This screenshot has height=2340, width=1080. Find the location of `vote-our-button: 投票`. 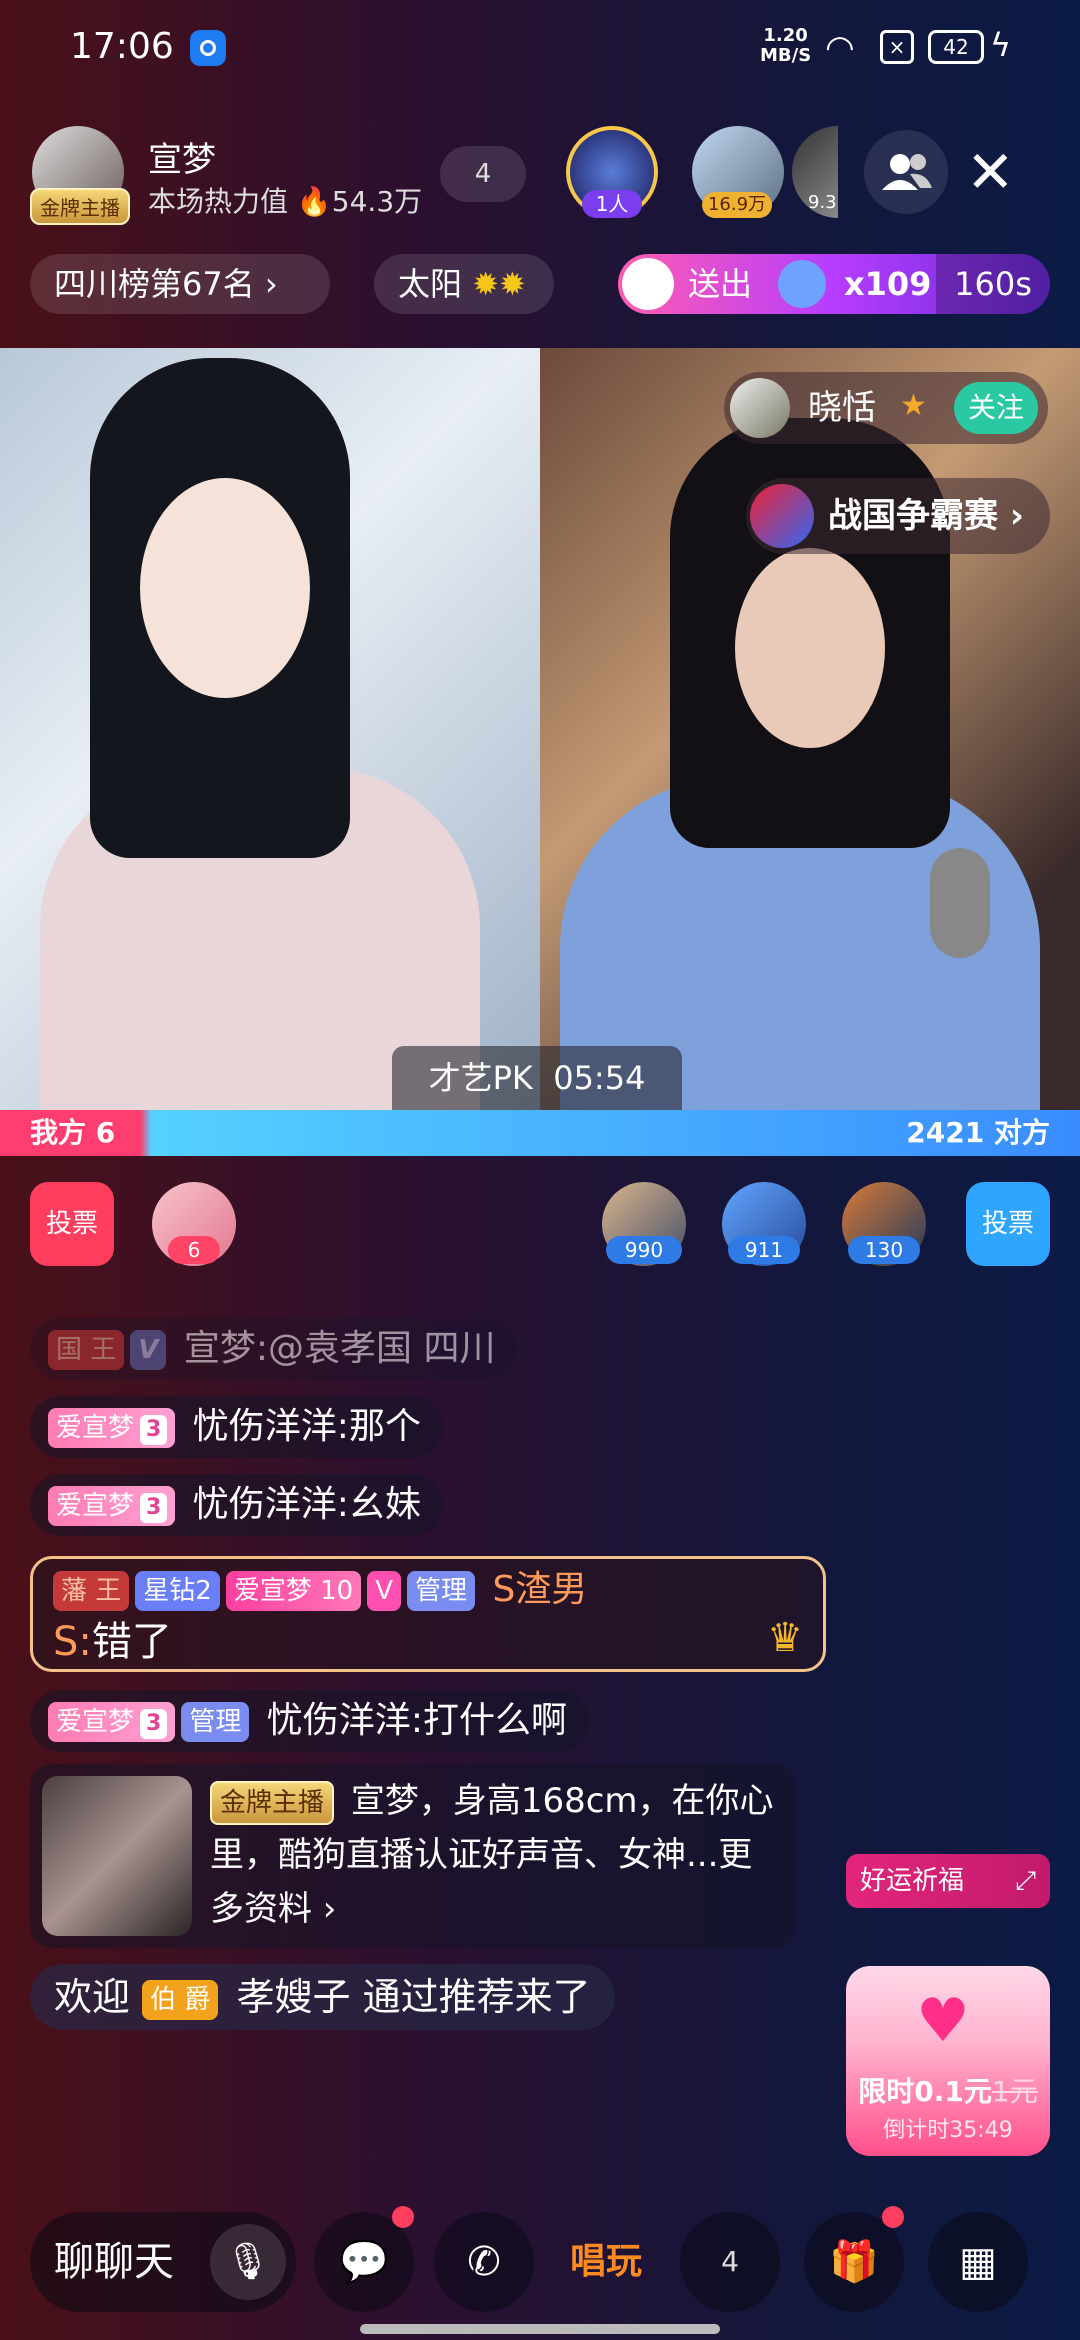

vote-our-button: 投票 is located at coordinates (72, 1224).